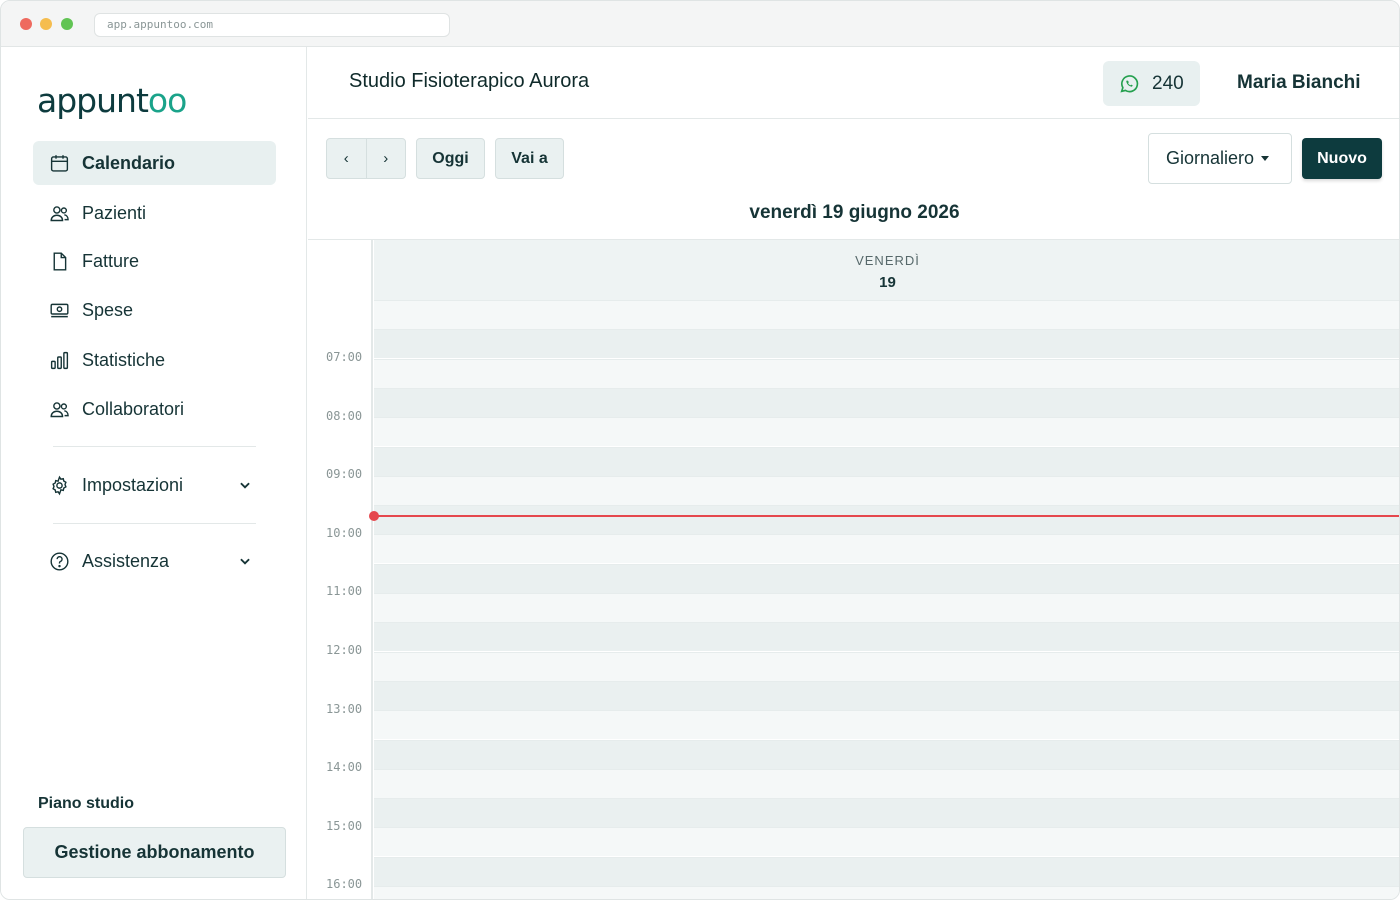  I want to click on current-time-dot, so click(374, 516).